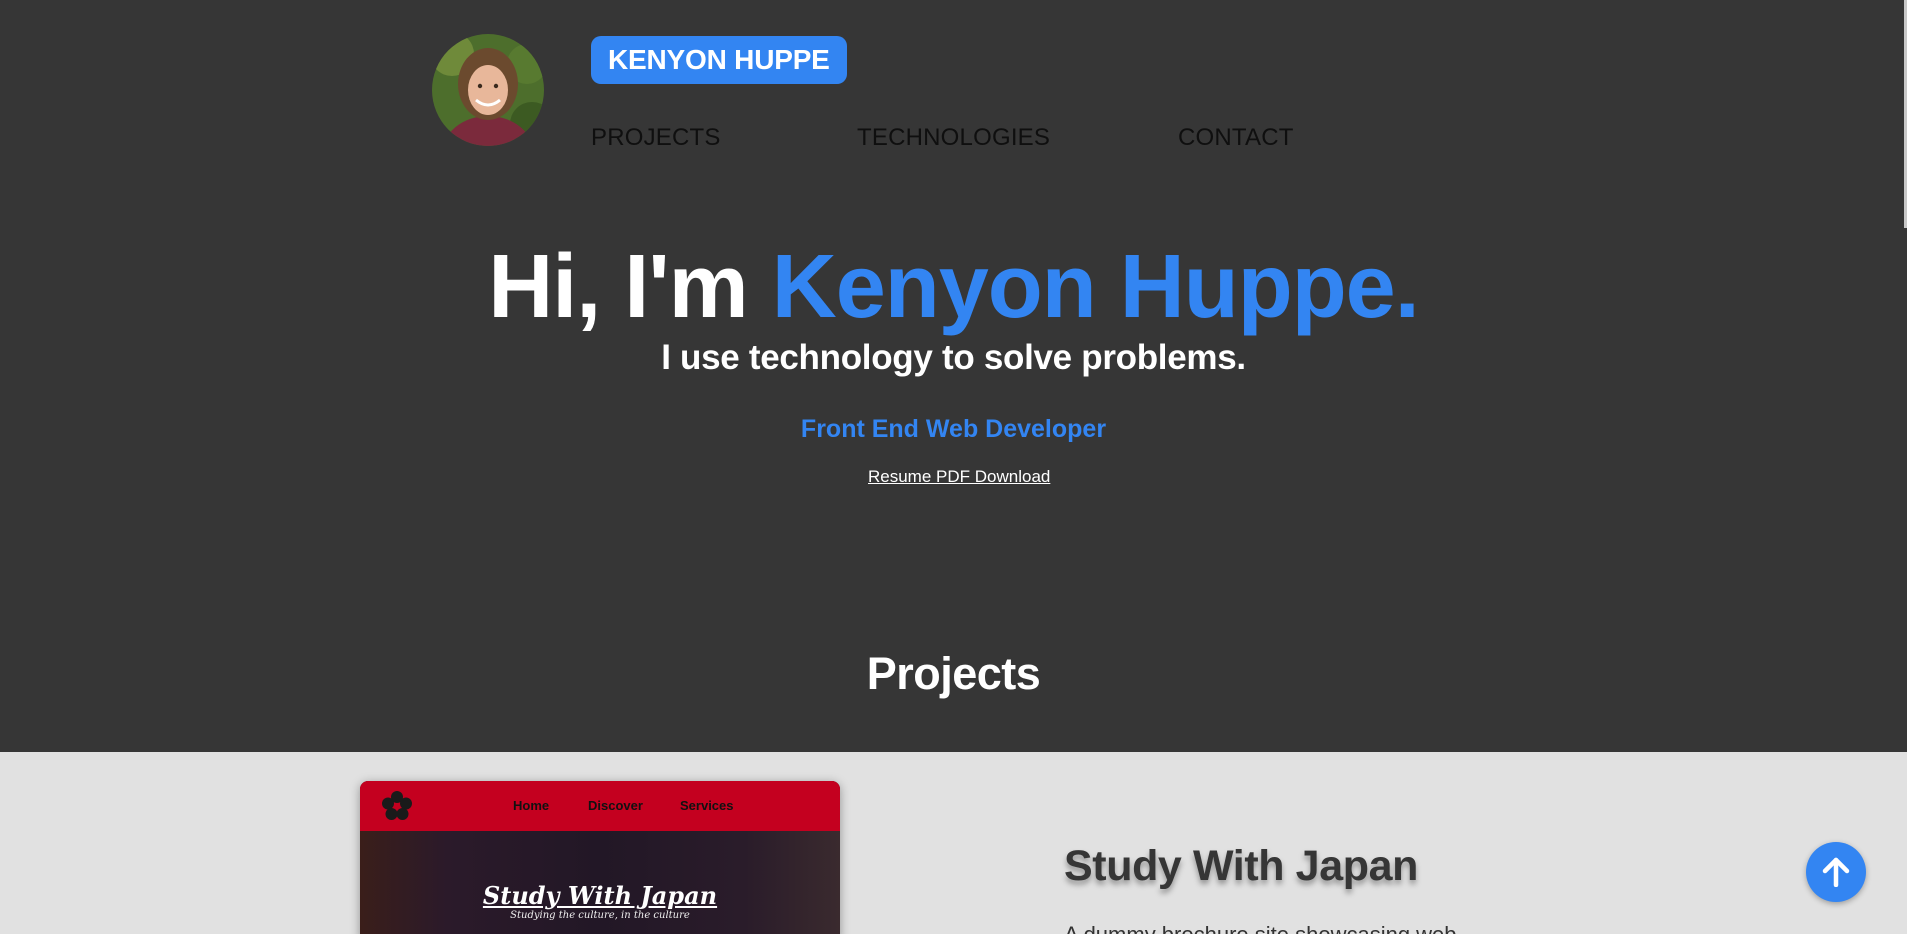  Describe the element at coordinates (953, 429) in the screenshot. I see `hero-role: Front End Web Developer` at that location.